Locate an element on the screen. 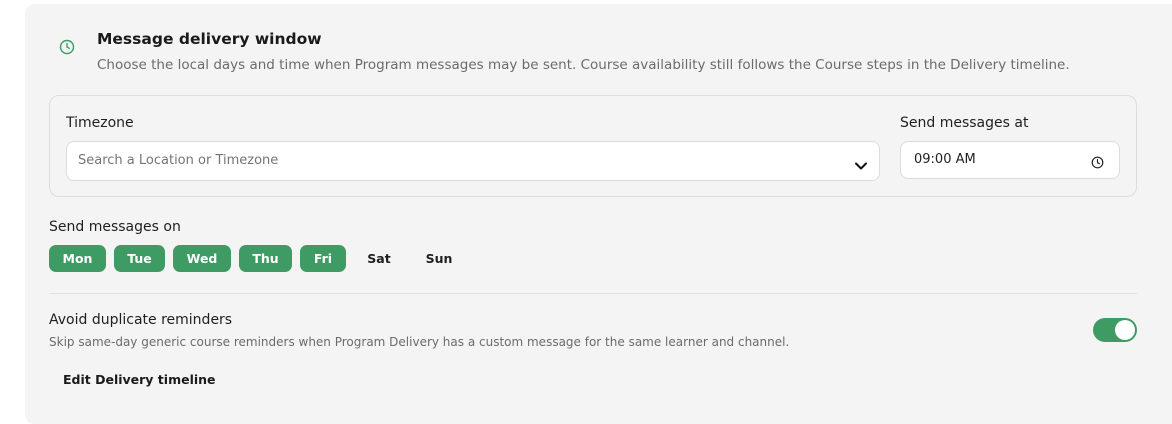 The height and width of the screenshot is (424, 1172). avoid-duplicates-title: Avoid duplicate reminders is located at coordinates (141, 320).